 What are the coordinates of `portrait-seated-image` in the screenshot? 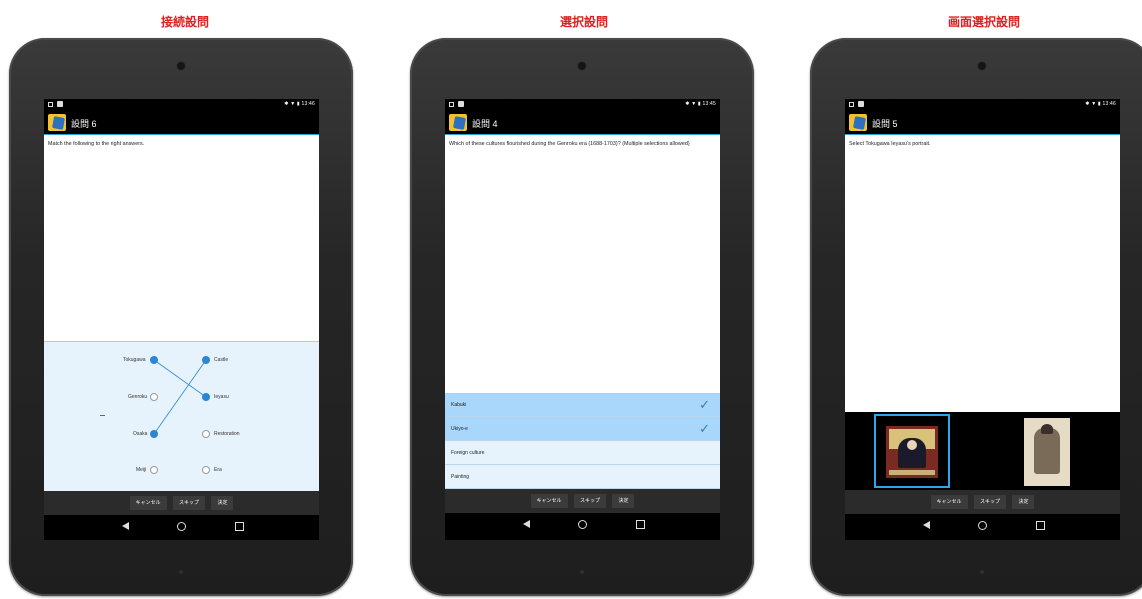 It's located at (912, 452).